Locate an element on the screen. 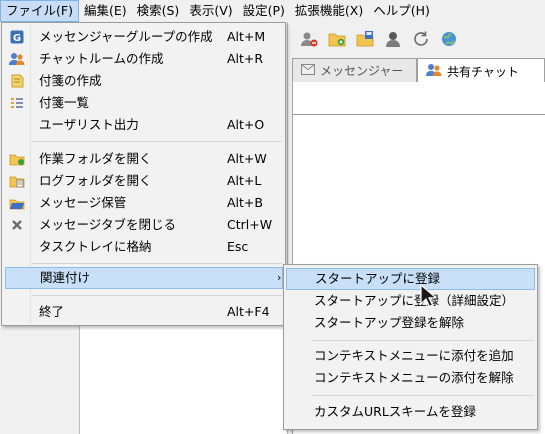  submenu-item-label: スタートアップ登録を解除 is located at coordinates (389, 322).